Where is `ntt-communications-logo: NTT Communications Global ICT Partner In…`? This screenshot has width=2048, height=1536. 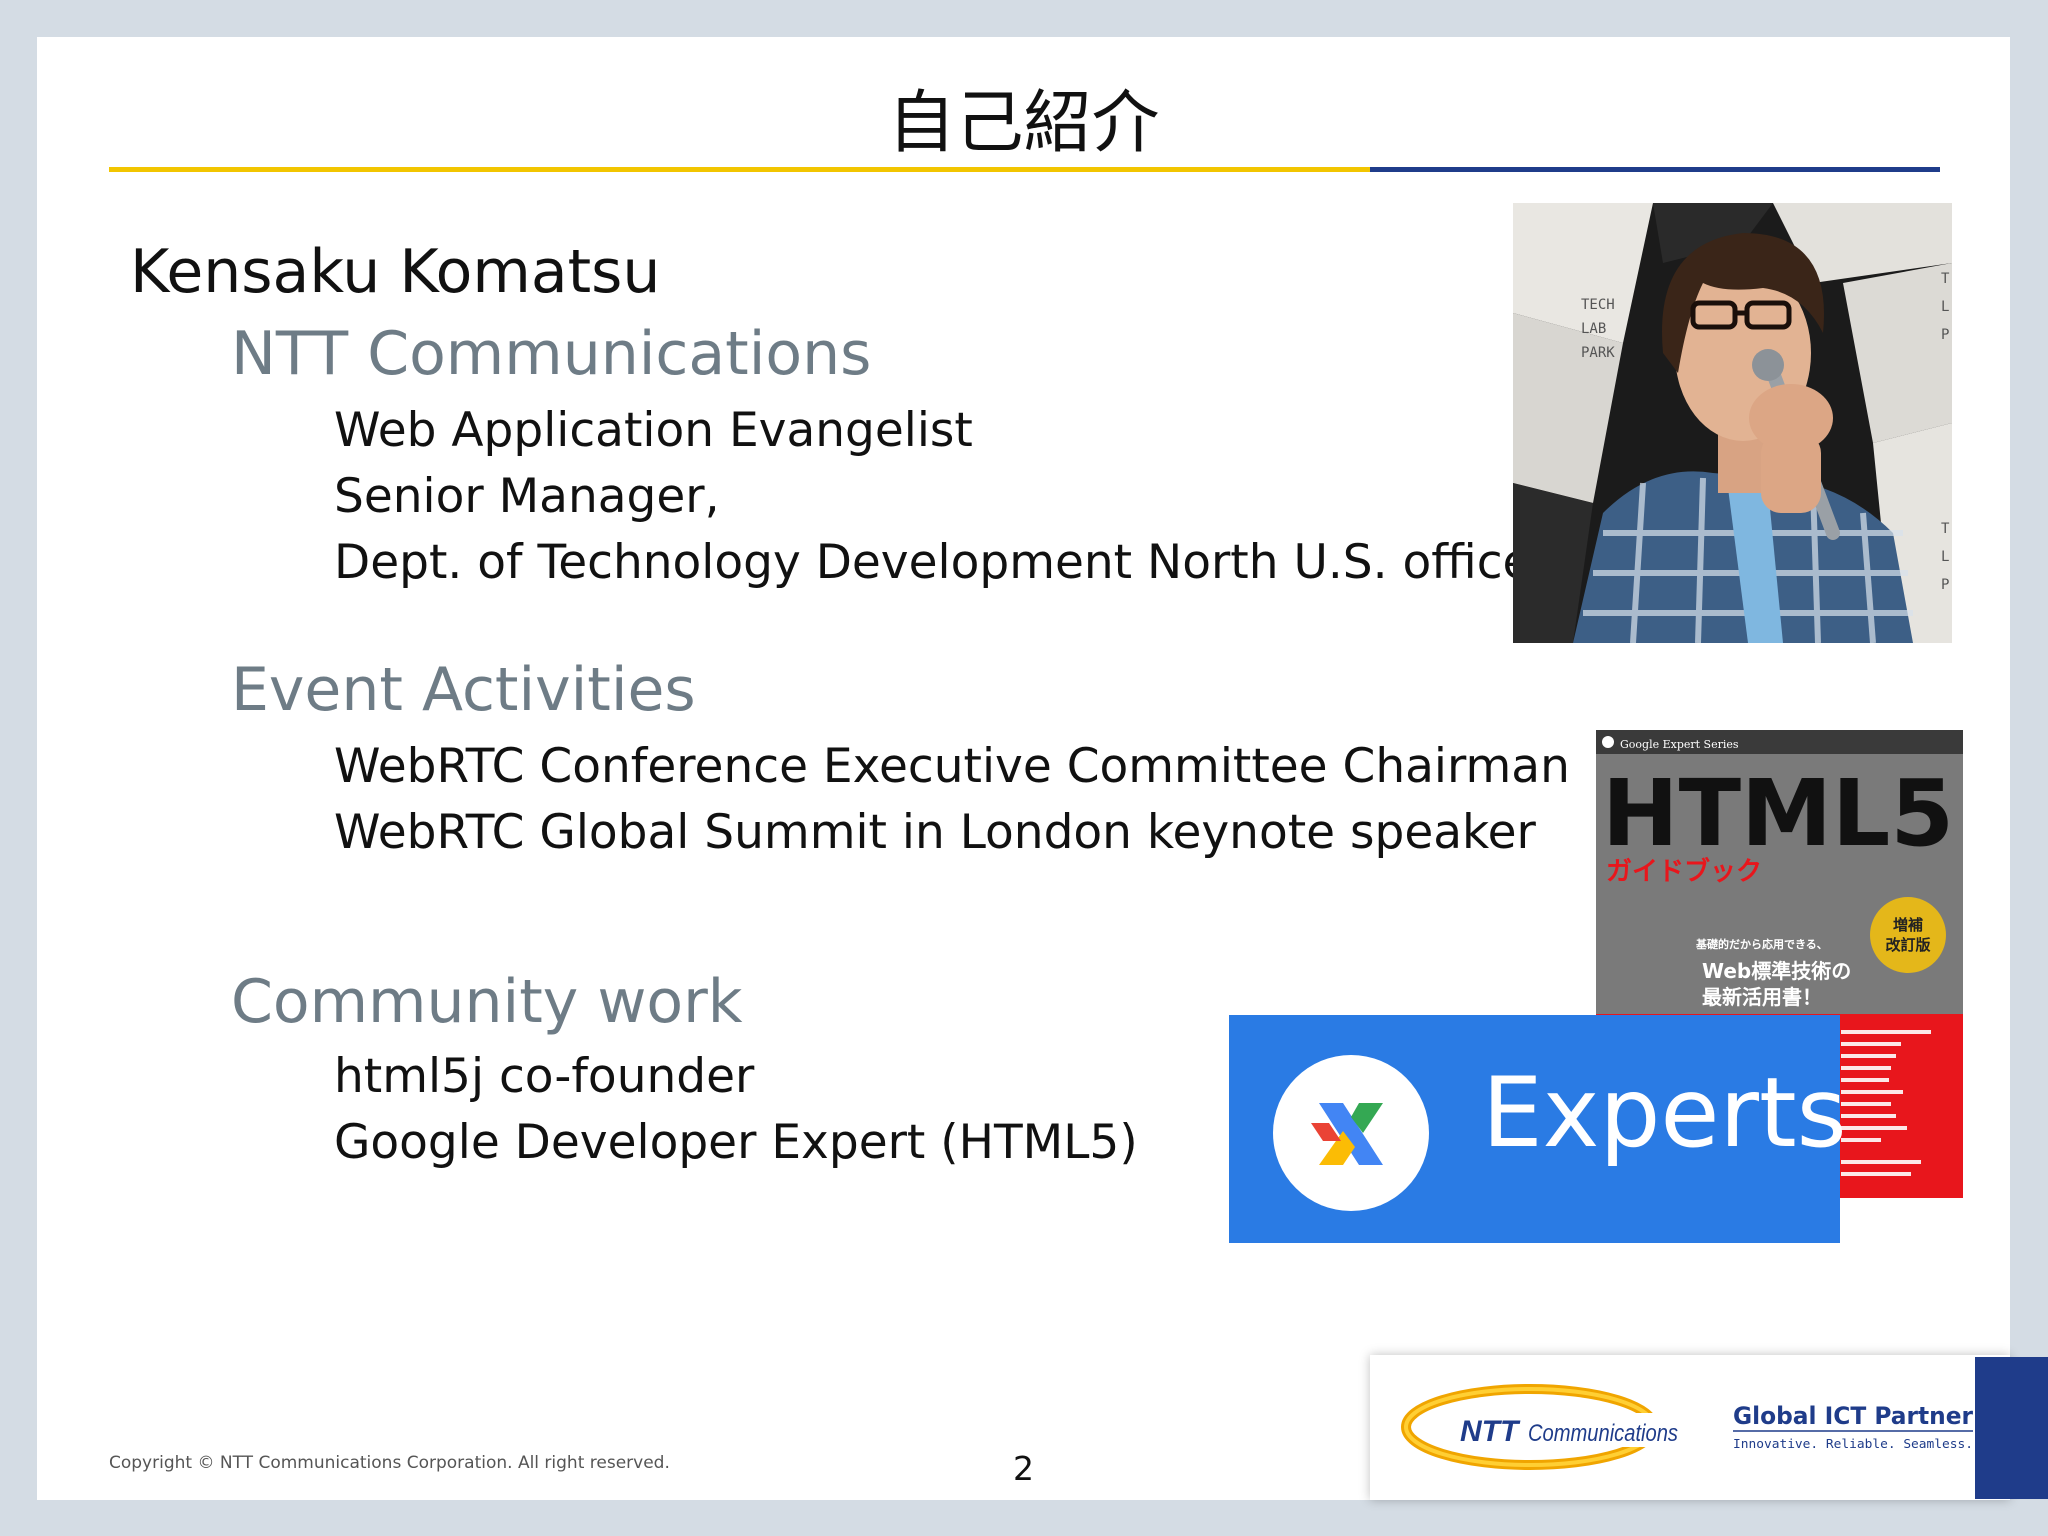 ntt-communications-logo: NTT Communications Global ICT Partner In… is located at coordinates (1687, 1427).